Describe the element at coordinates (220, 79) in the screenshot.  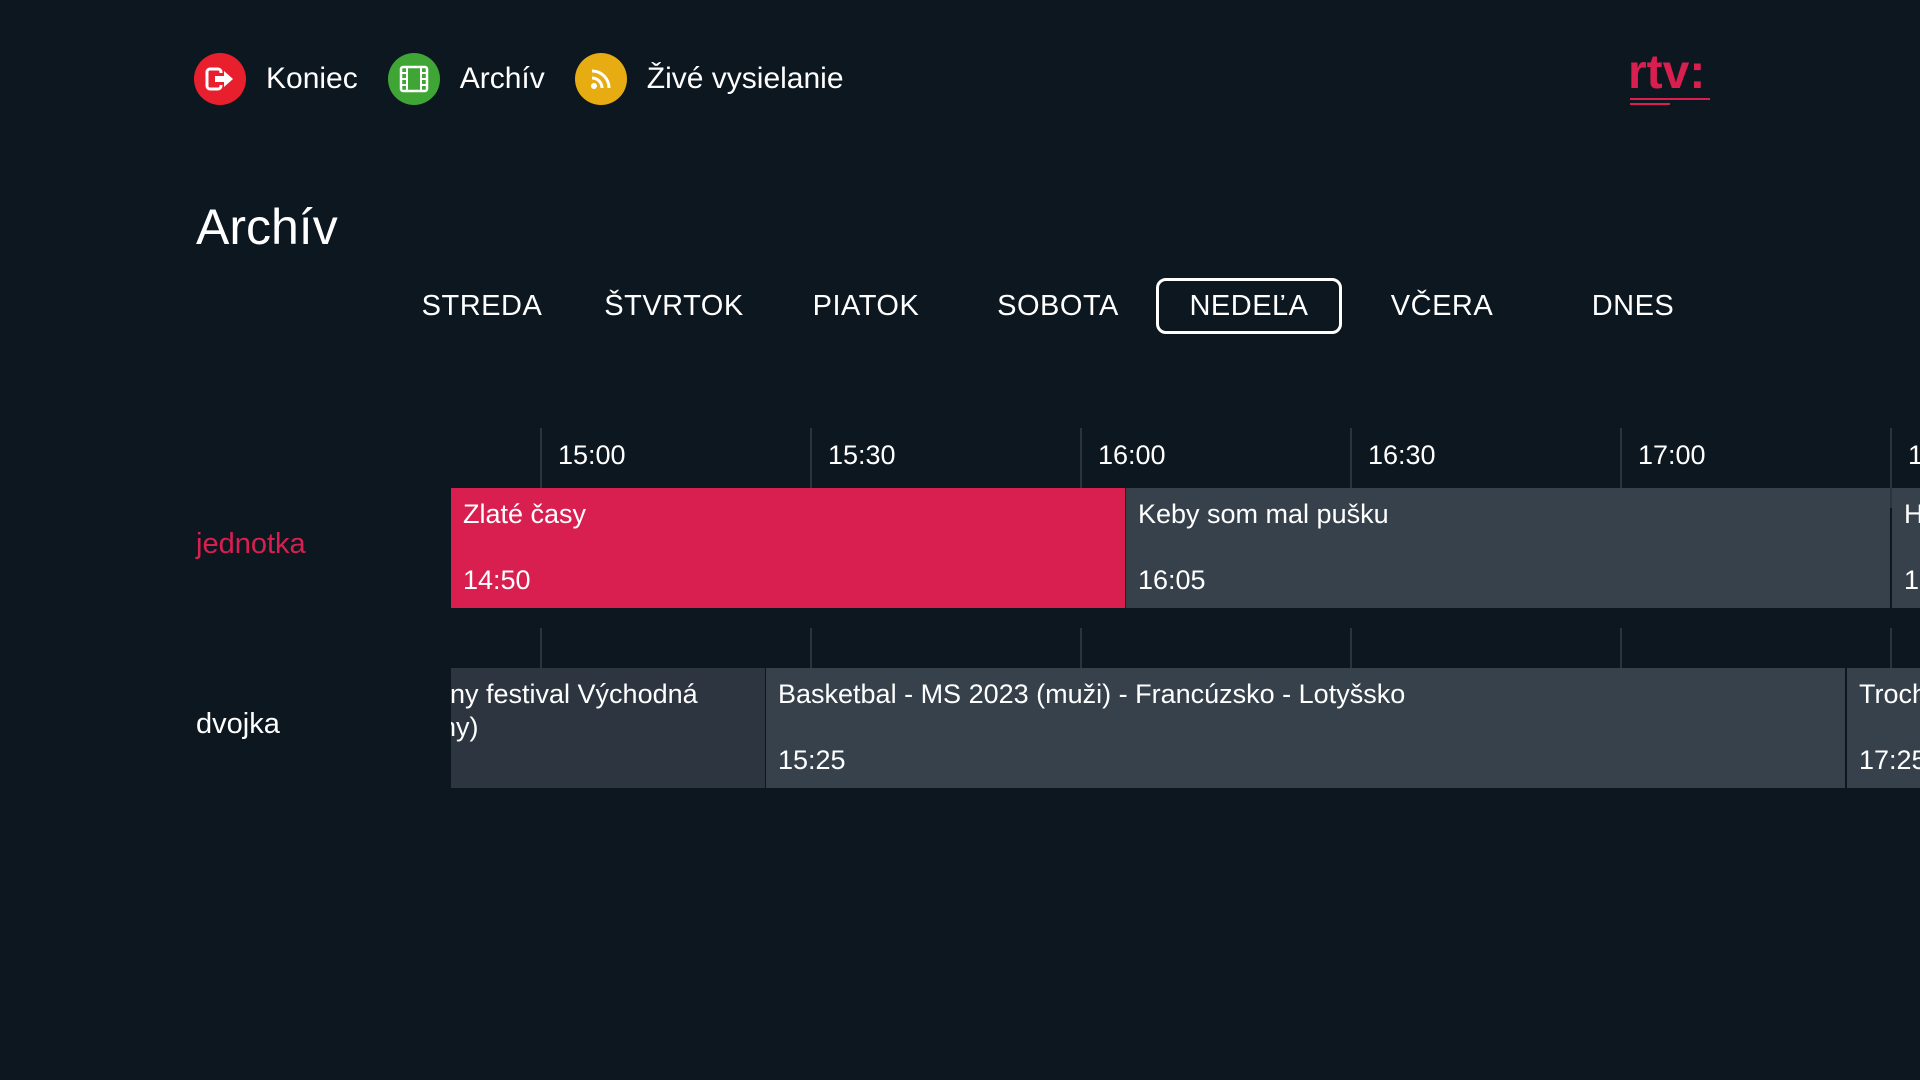
I see `exit-icon` at that location.